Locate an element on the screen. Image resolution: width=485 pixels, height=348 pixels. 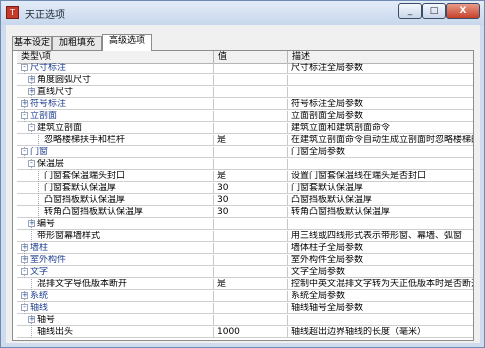
table-row: - 建筑立剖面 建筑立面和建筑剖面命令 is located at coordinates (245, 128).